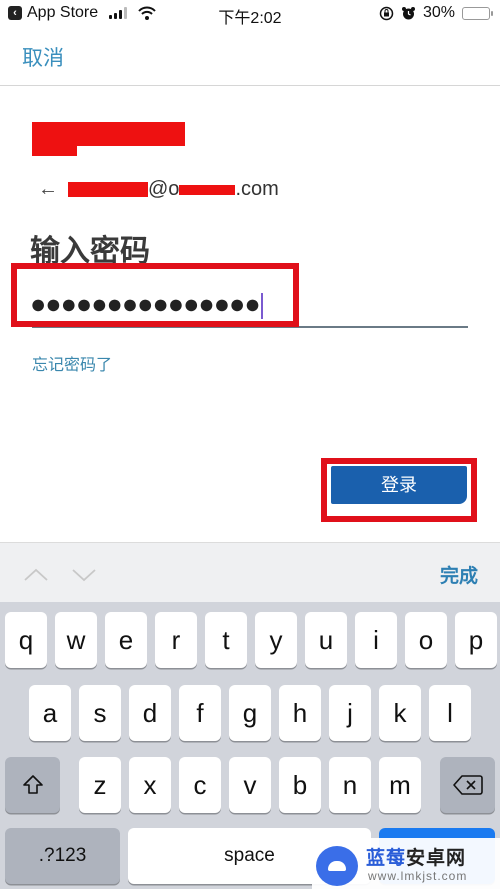 The image size is (500, 889). Describe the element at coordinates (350, 713) in the screenshot. I see `key-j: j` at that location.